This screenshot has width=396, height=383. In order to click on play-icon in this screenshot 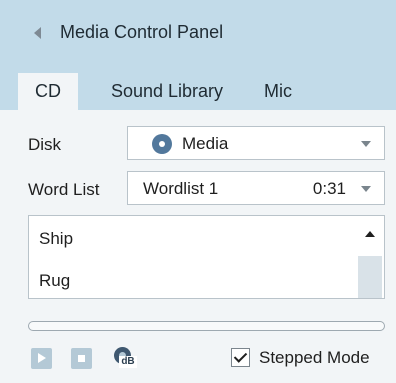, I will do `click(42, 358)`.